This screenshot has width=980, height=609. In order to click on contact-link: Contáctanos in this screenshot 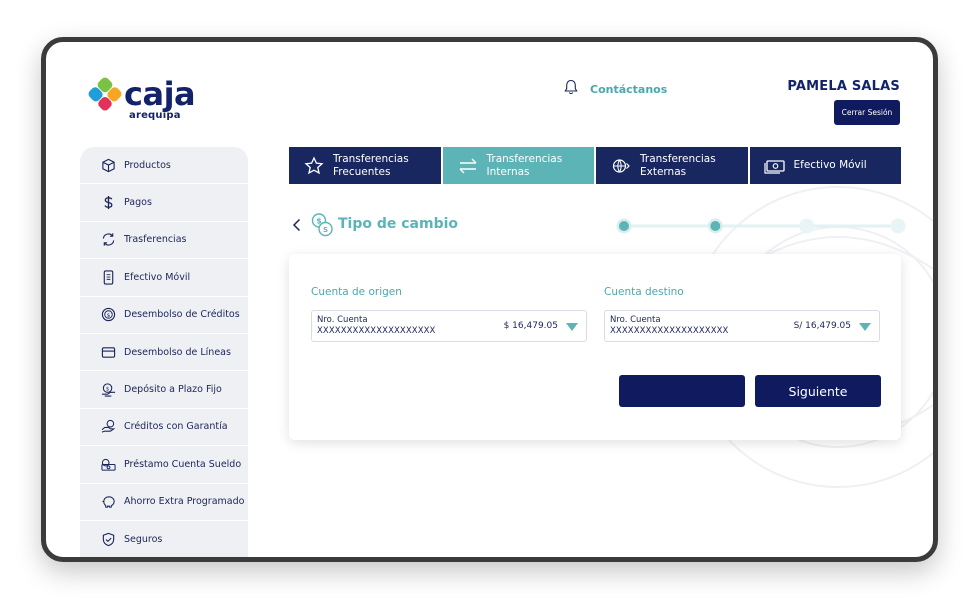, I will do `click(615, 89)`.